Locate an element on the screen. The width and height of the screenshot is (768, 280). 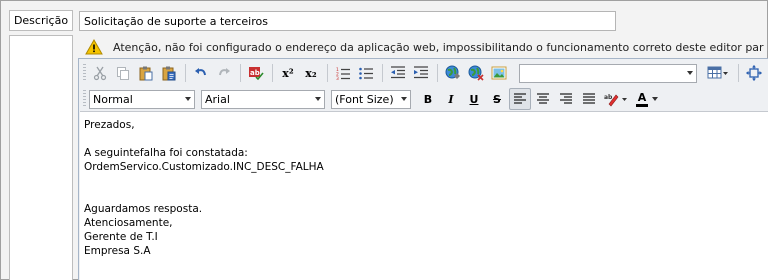
undo-button is located at coordinates (201, 73).